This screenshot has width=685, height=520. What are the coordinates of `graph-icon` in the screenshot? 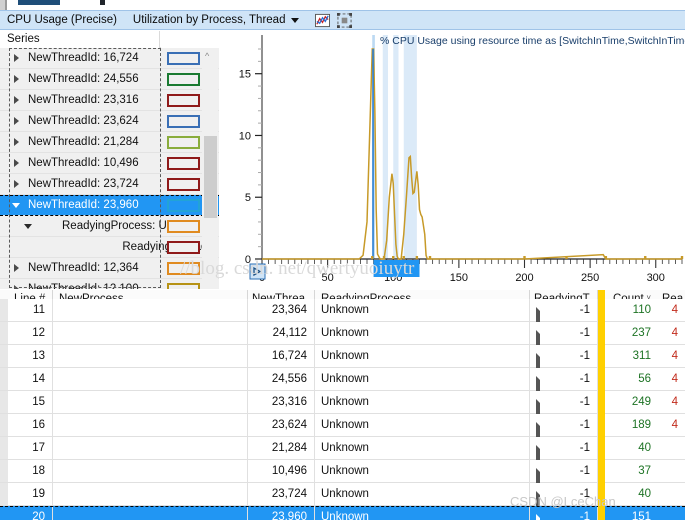 It's located at (323, 20).